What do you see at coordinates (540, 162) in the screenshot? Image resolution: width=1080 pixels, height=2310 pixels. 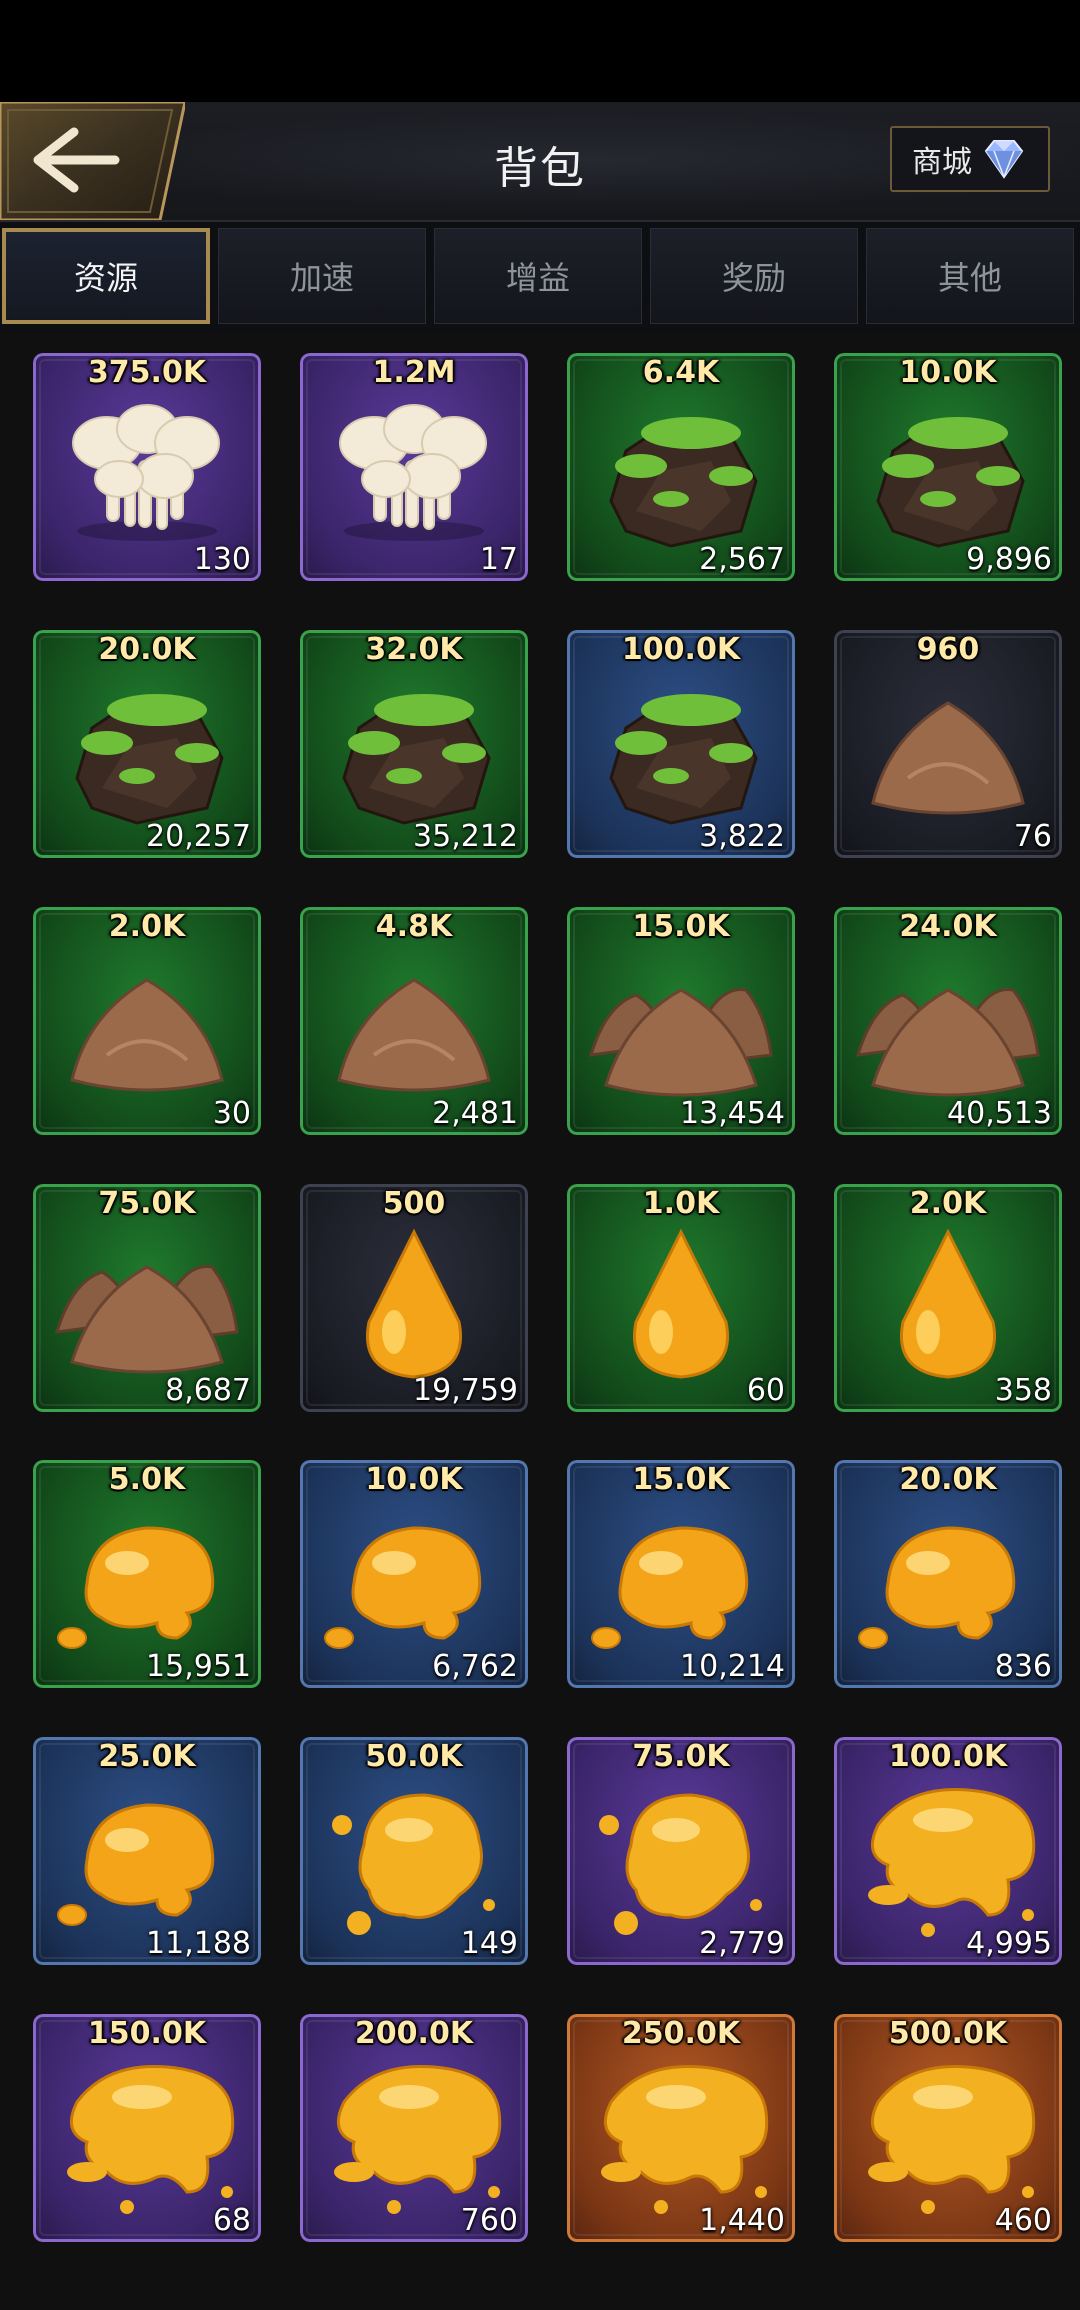 I see `header-bar: 背包 商城` at bounding box center [540, 162].